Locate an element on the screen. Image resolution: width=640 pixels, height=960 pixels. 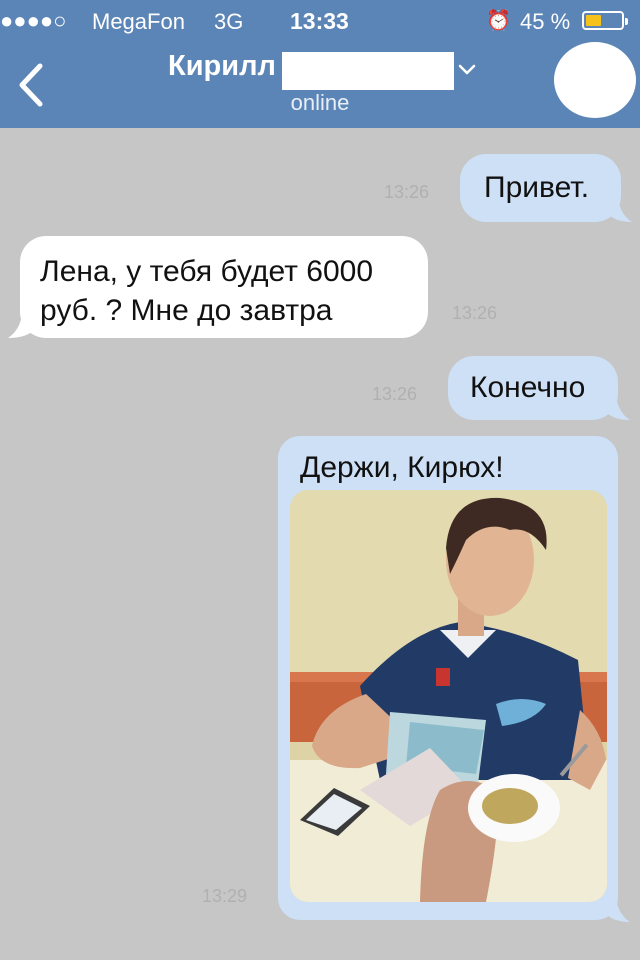
message-time: 13:29 is located at coordinates (225, 896).